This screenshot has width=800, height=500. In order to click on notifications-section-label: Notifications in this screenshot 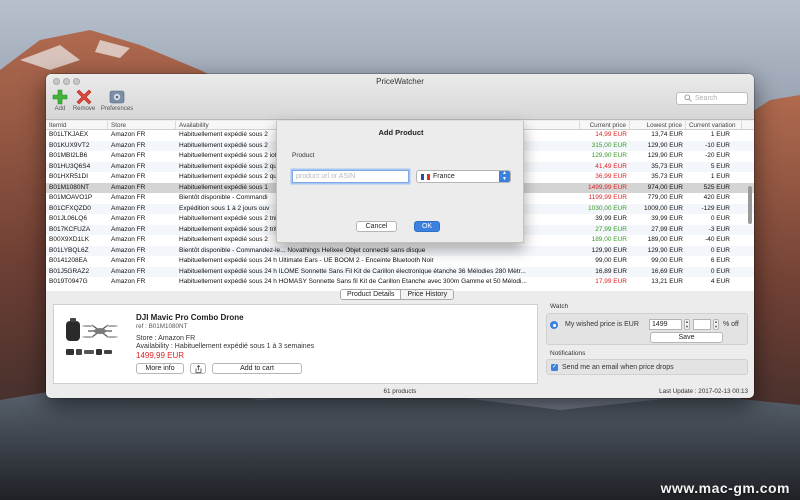, I will do `click(568, 353)`.